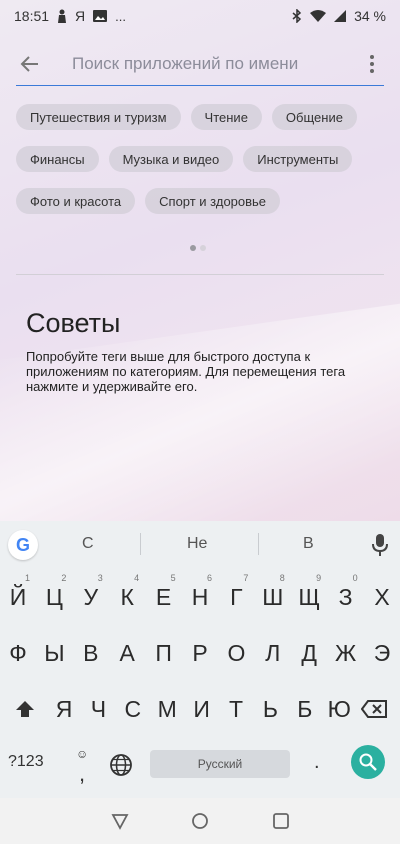 This screenshot has height=844, width=400. Describe the element at coordinates (25, 709) in the screenshot. I see `shift-icon` at that location.